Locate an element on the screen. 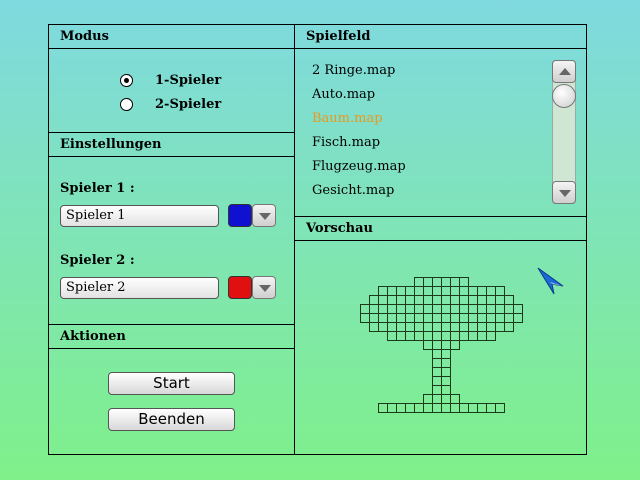 This screenshot has width=640, height=480. radio-label-1: 1-Spieler is located at coordinates (188, 80).